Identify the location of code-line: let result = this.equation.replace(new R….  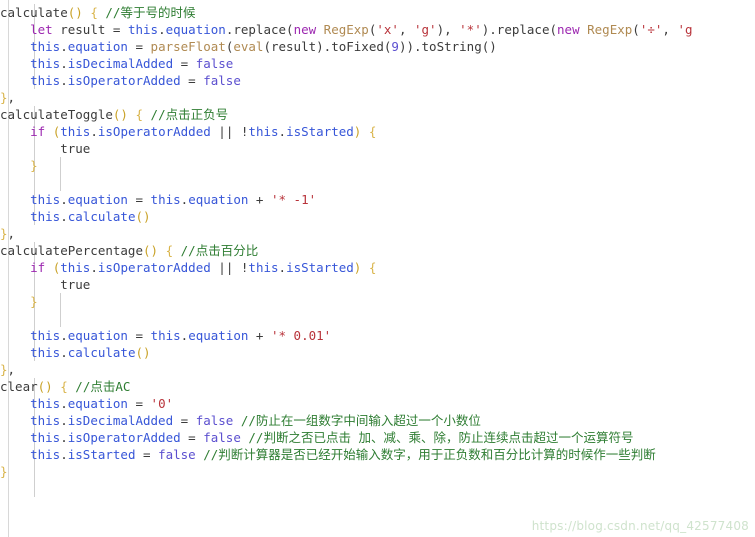
(377, 29).